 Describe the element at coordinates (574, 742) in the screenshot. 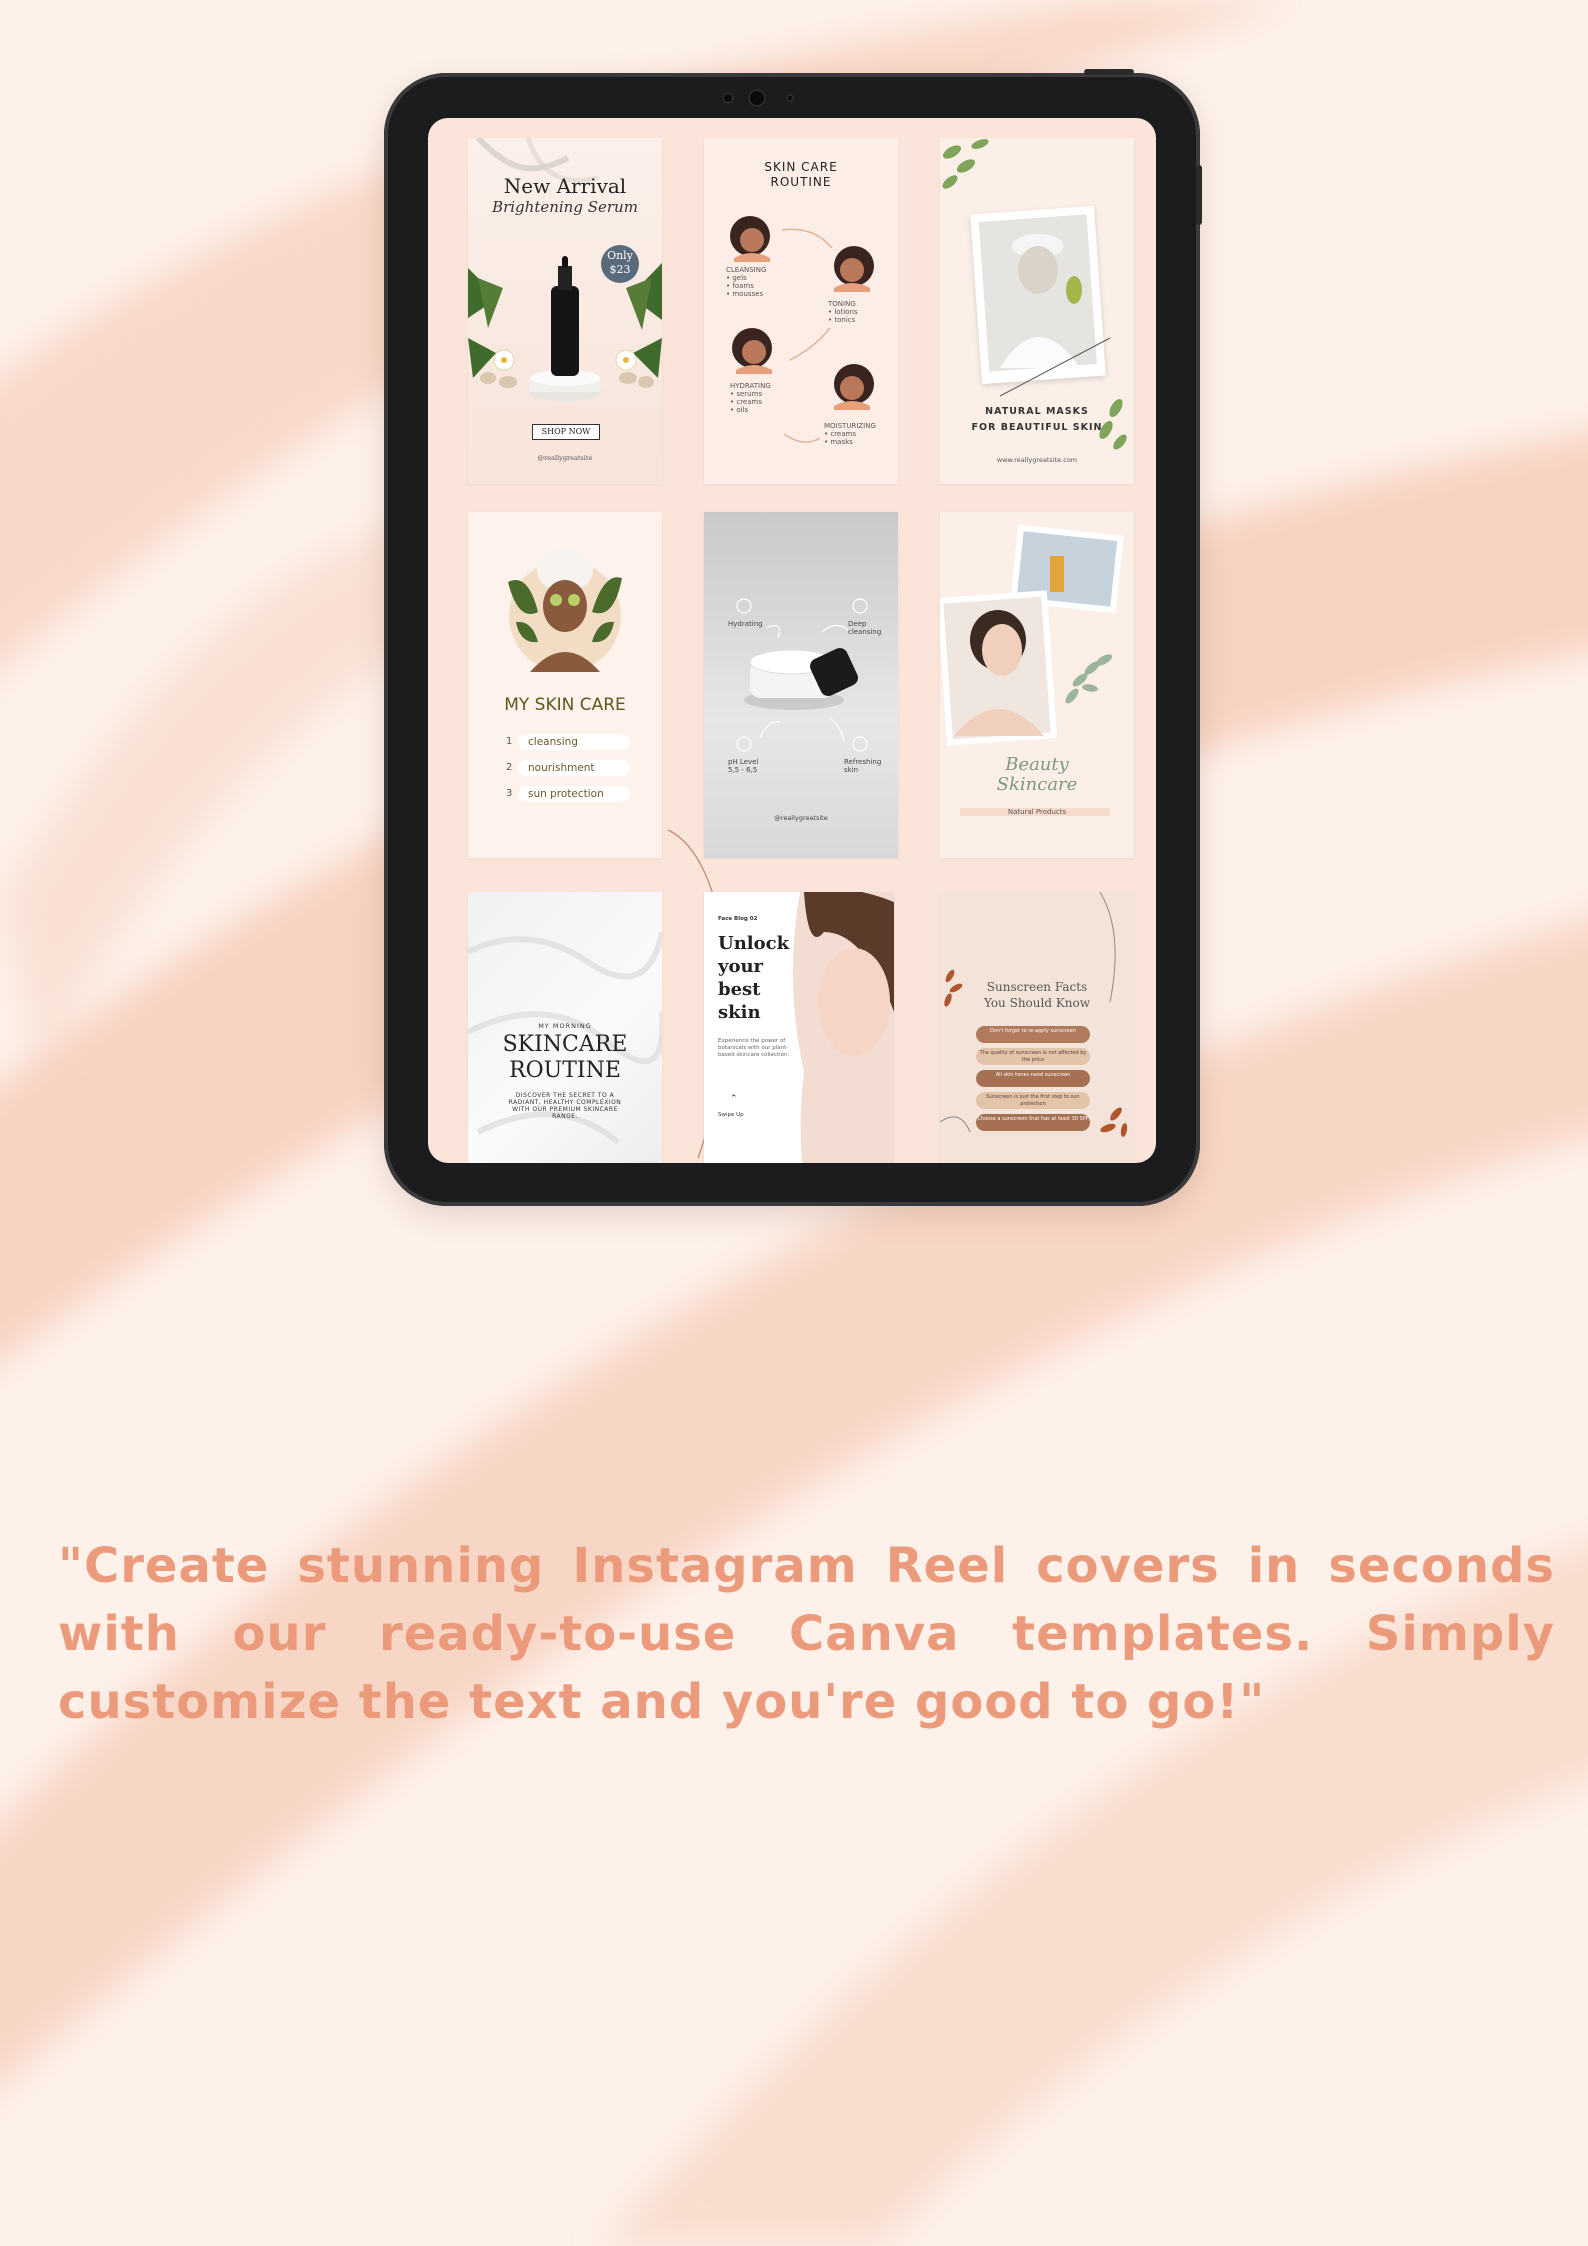

I see `list-item: cleansing` at that location.